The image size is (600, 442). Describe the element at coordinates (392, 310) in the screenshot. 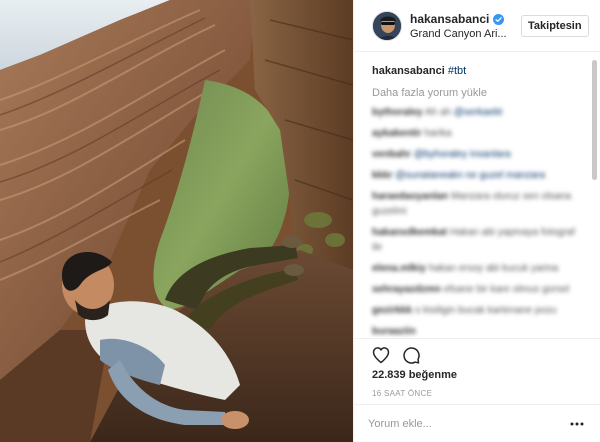

I see `comment-username: gezirkkk` at that location.